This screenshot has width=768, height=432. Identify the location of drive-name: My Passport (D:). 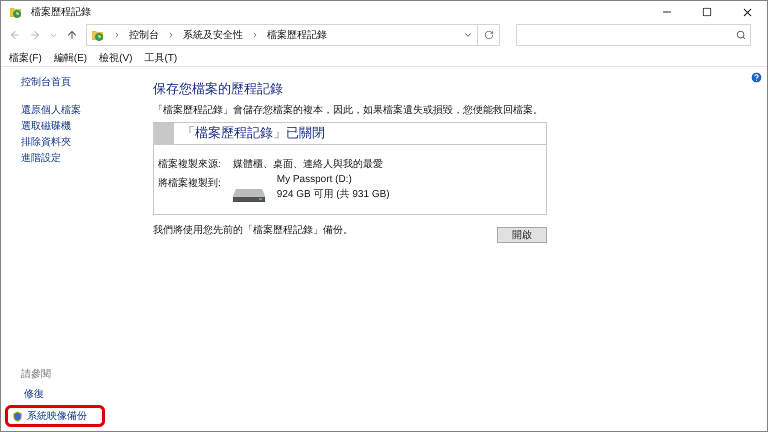
(314, 179).